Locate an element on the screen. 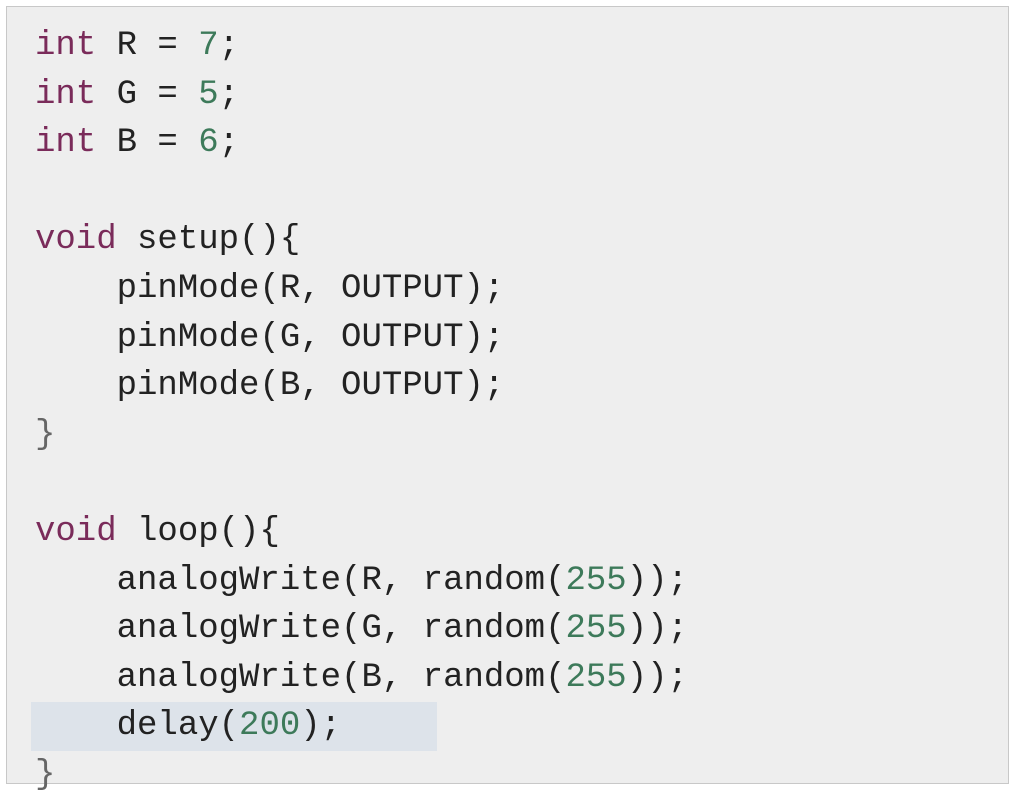 Image resolution: width=1017 pixels, height=800 pixels. code-line-content: analogWrite(B, random(255)); is located at coordinates (361, 678).